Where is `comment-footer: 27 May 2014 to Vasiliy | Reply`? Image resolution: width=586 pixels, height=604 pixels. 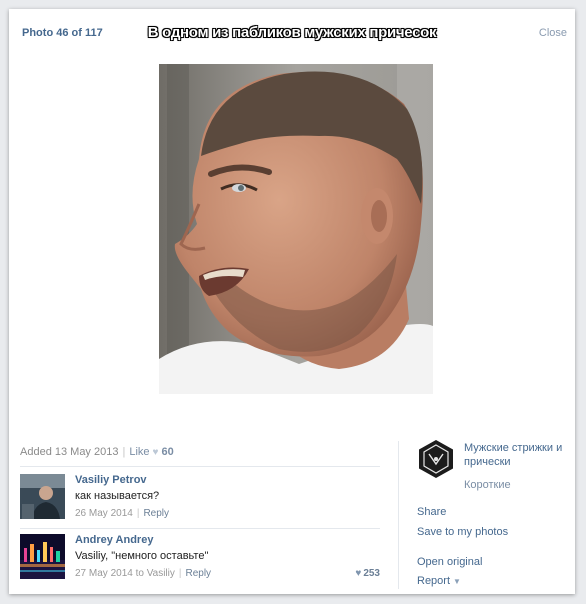
comment-footer: 27 May 2014 to Vasiliy | Reply is located at coordinates (143, 573).